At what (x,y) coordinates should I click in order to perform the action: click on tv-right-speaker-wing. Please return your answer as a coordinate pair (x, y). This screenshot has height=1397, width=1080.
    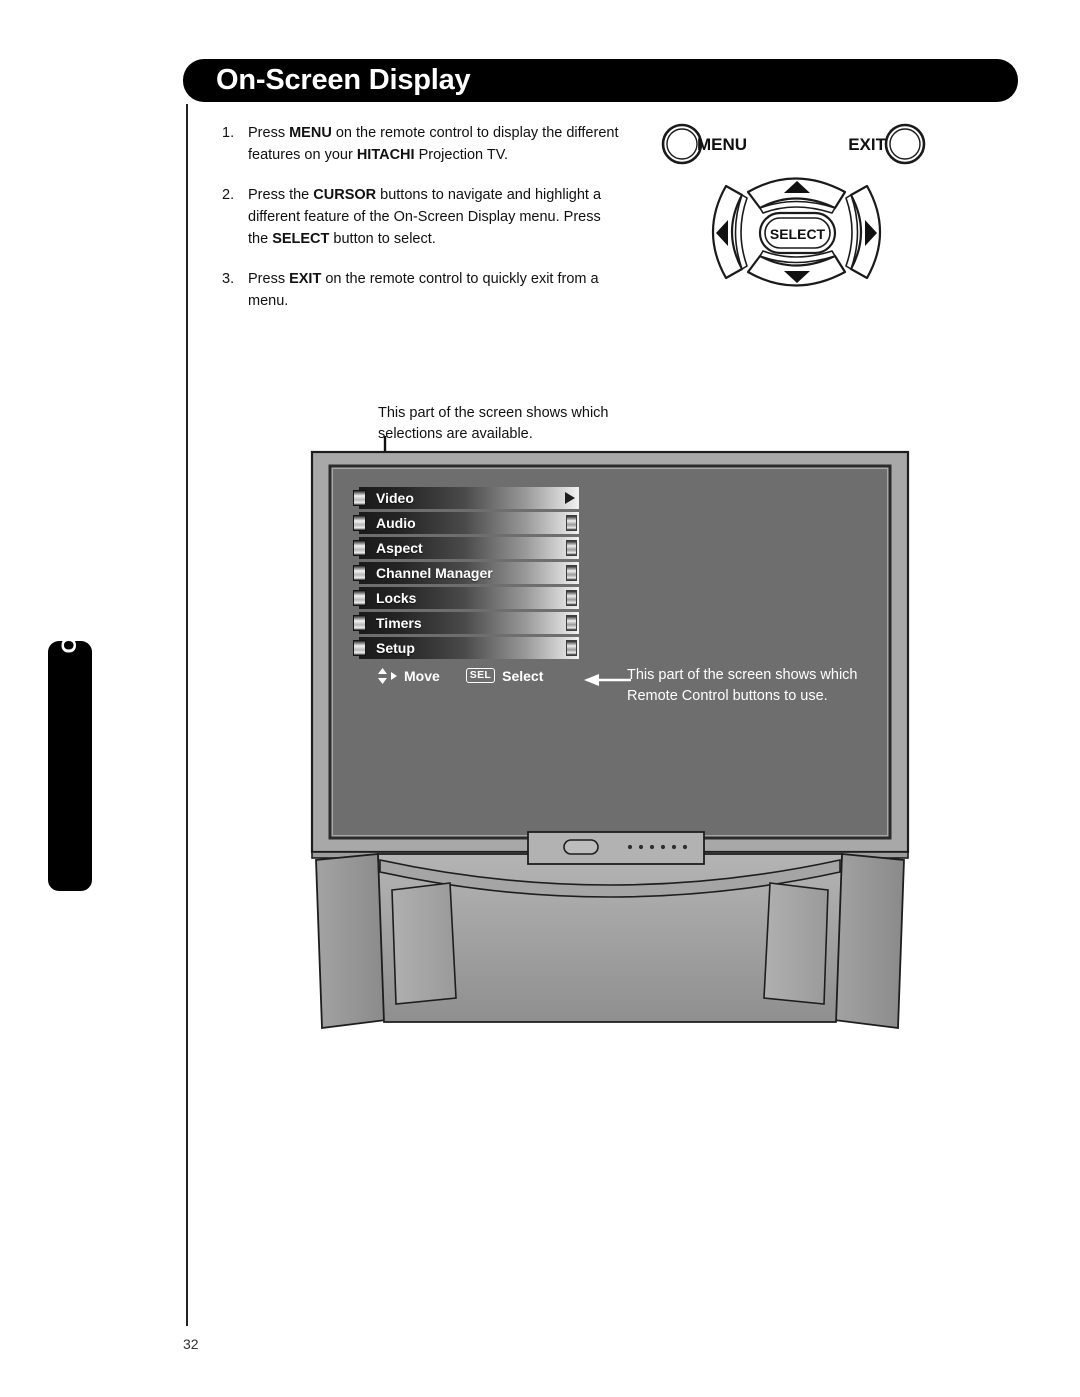
    Looking at the image, I should click on (869, 941).